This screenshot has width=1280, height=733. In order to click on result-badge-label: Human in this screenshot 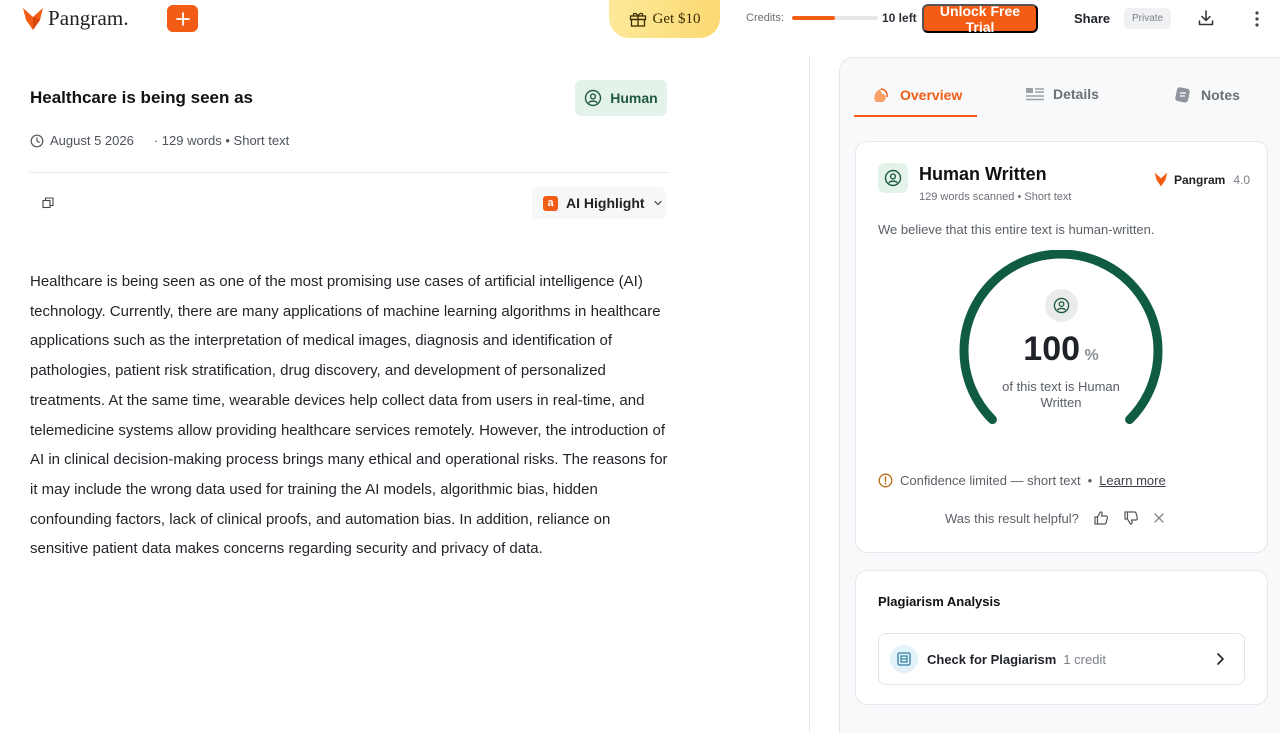, I will do `click(634, 98)`.